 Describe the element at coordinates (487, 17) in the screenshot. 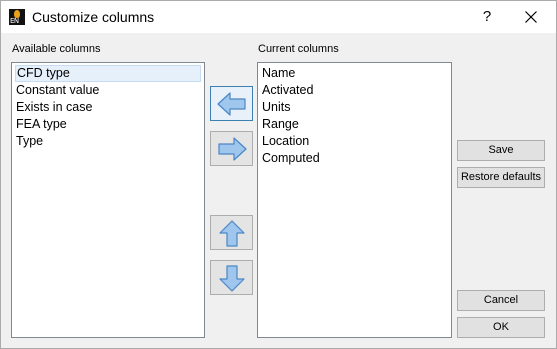

I see `help-button: ?` at that location.